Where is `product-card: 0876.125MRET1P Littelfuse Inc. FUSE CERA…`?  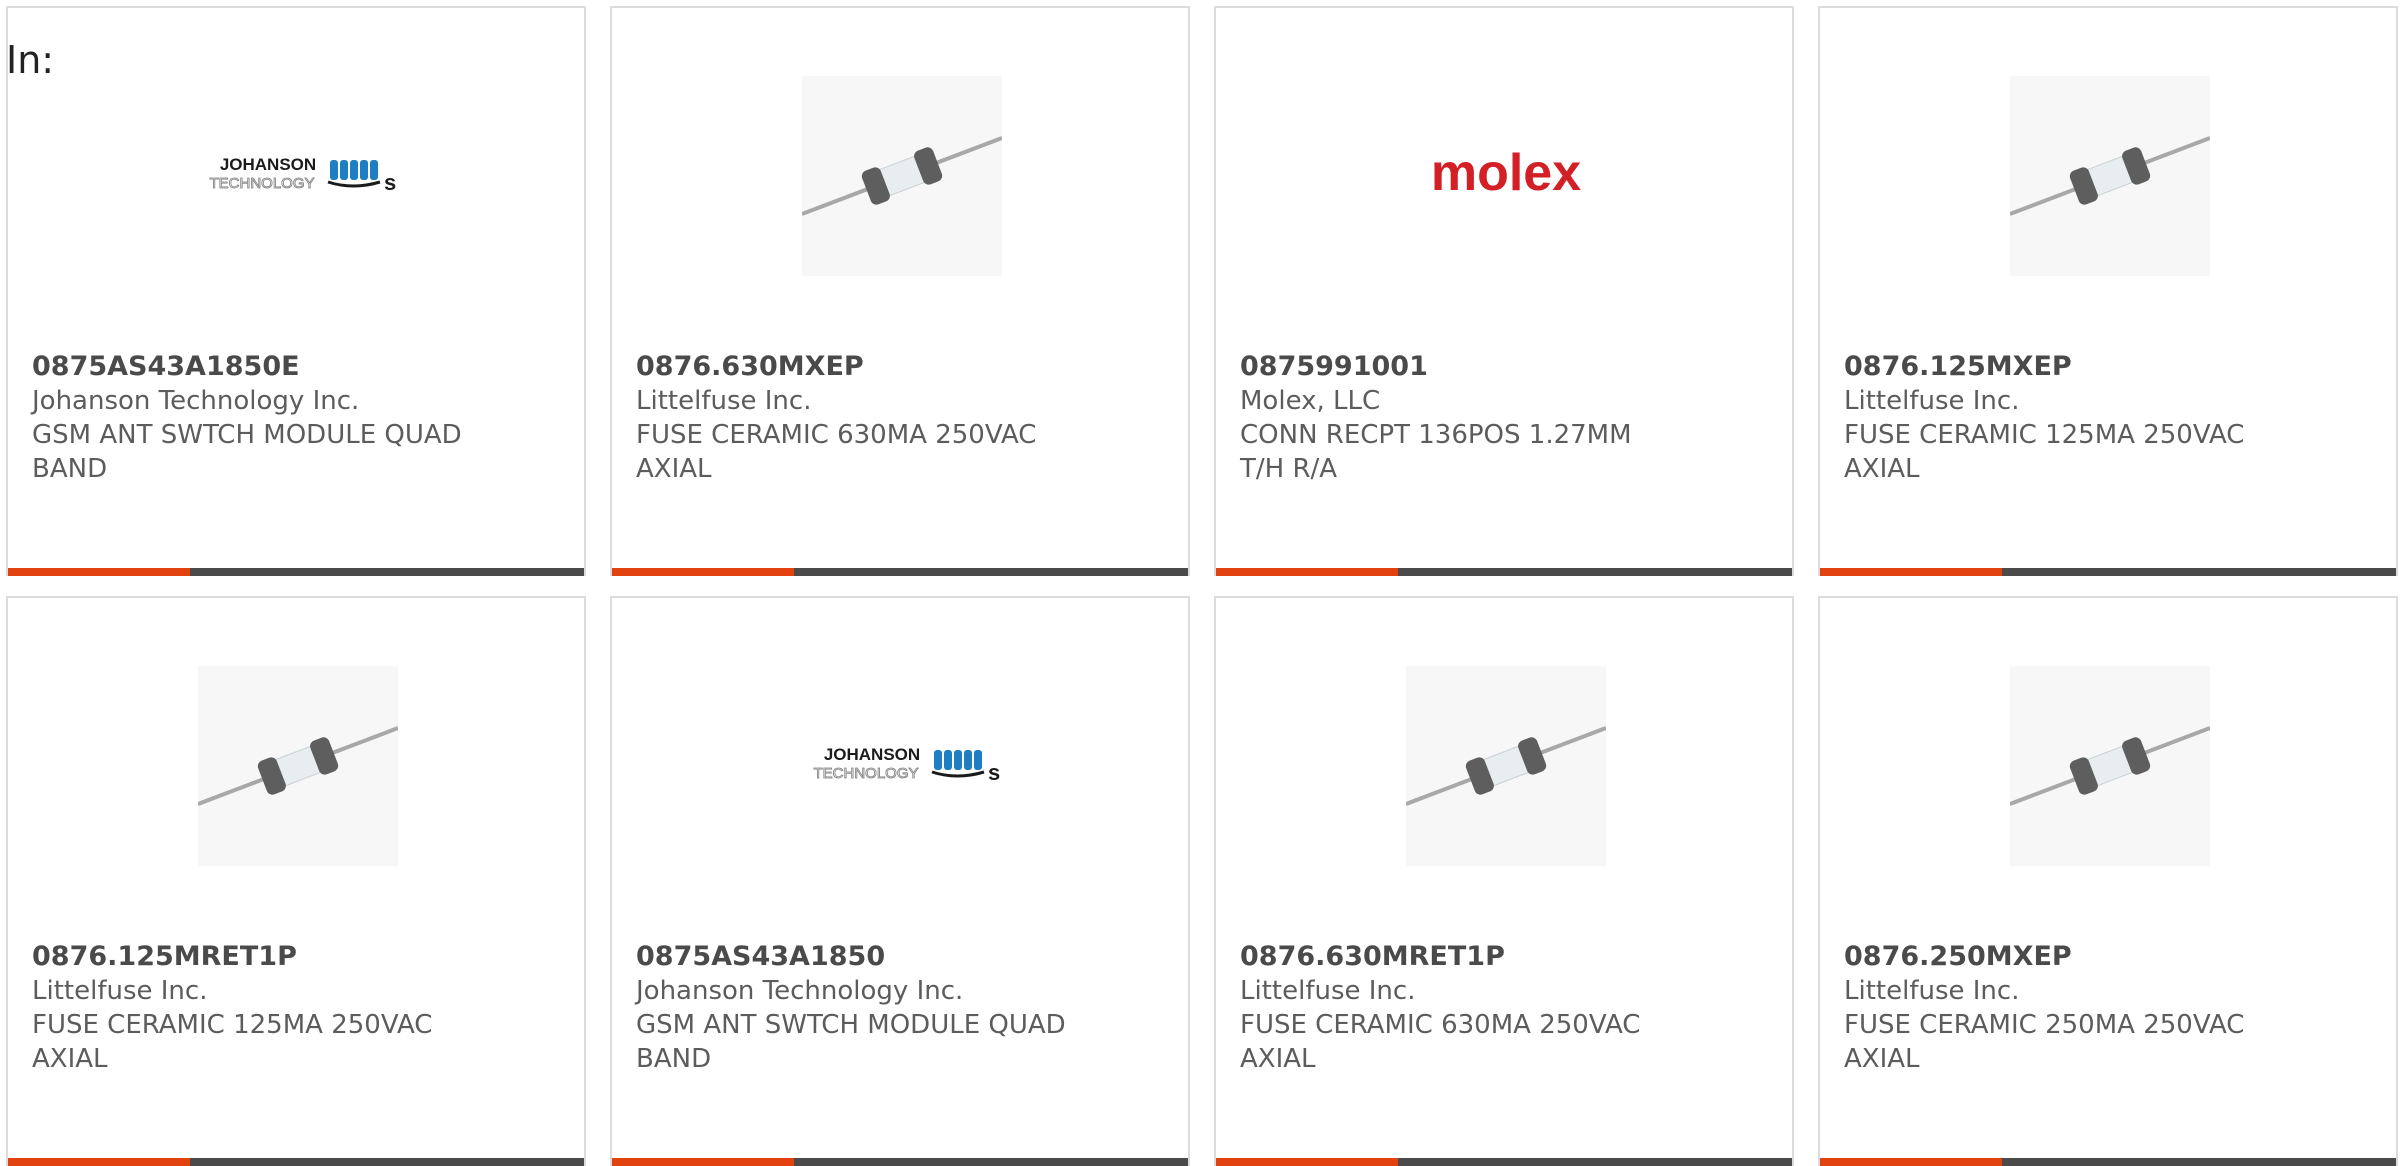 product-card: 0876.125MRET1P Littelfuse Inc. FUSE CERA… is located at coordinates (296, 881).